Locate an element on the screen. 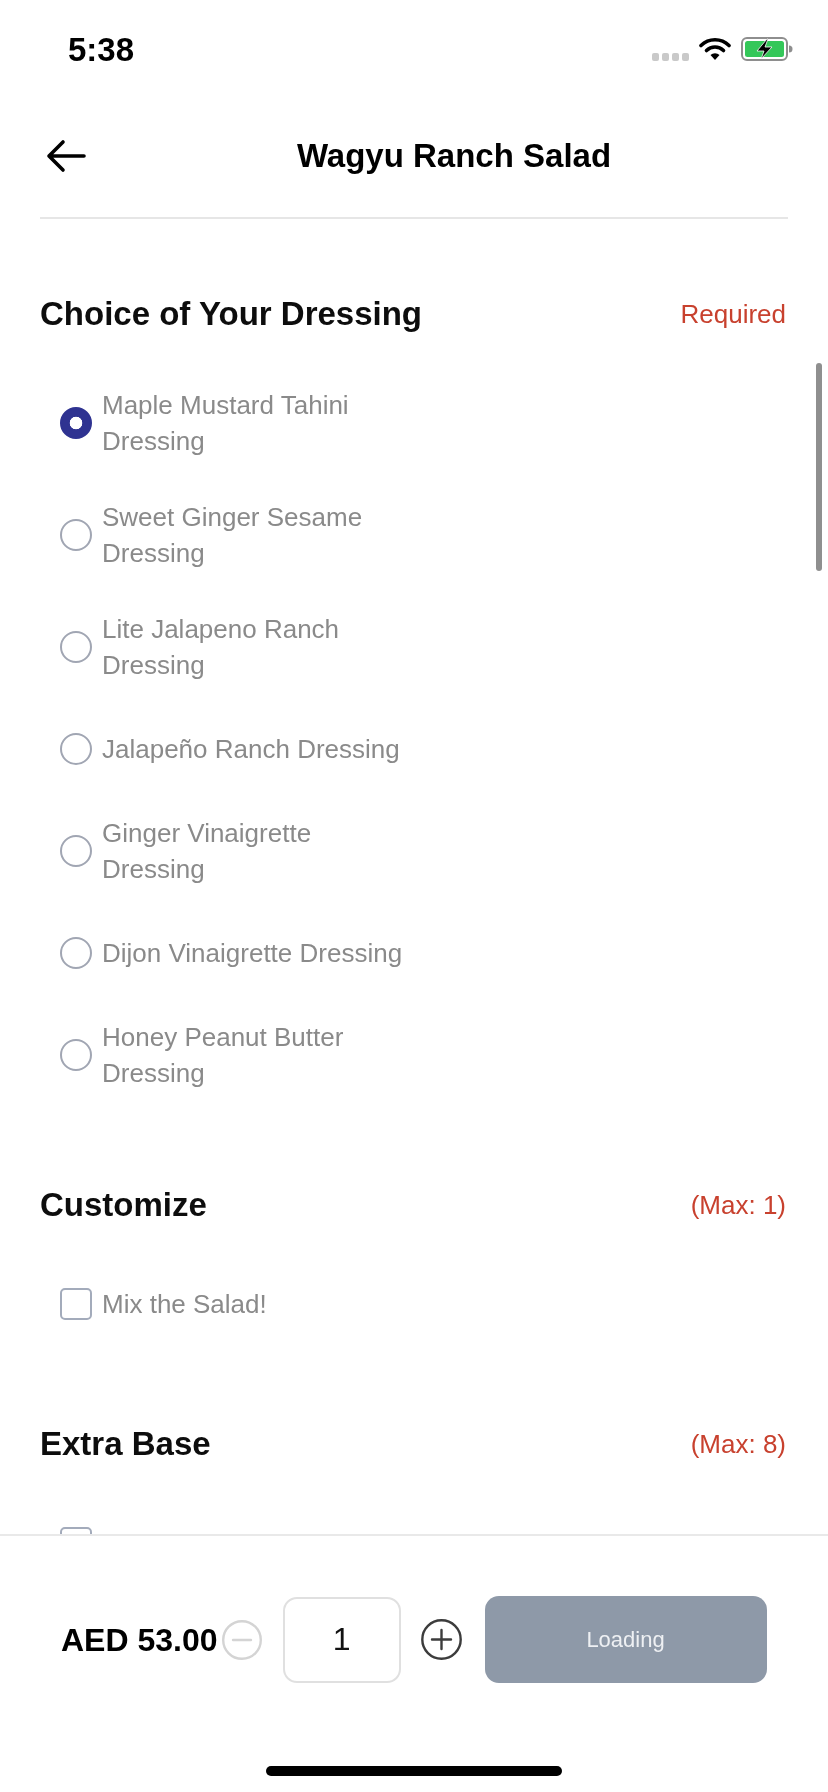 Image resolution: width=828 pixels, height=1792 pixels. section-requirement: (Max: 1) is located at coordinates (738, 1205).